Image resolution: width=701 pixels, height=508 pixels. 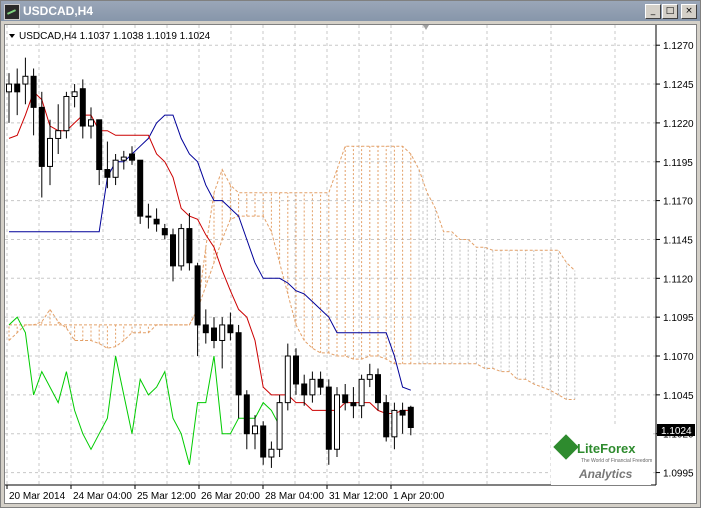 I want to click on chart-header-triangle-icon, so click(x=12, y=36).